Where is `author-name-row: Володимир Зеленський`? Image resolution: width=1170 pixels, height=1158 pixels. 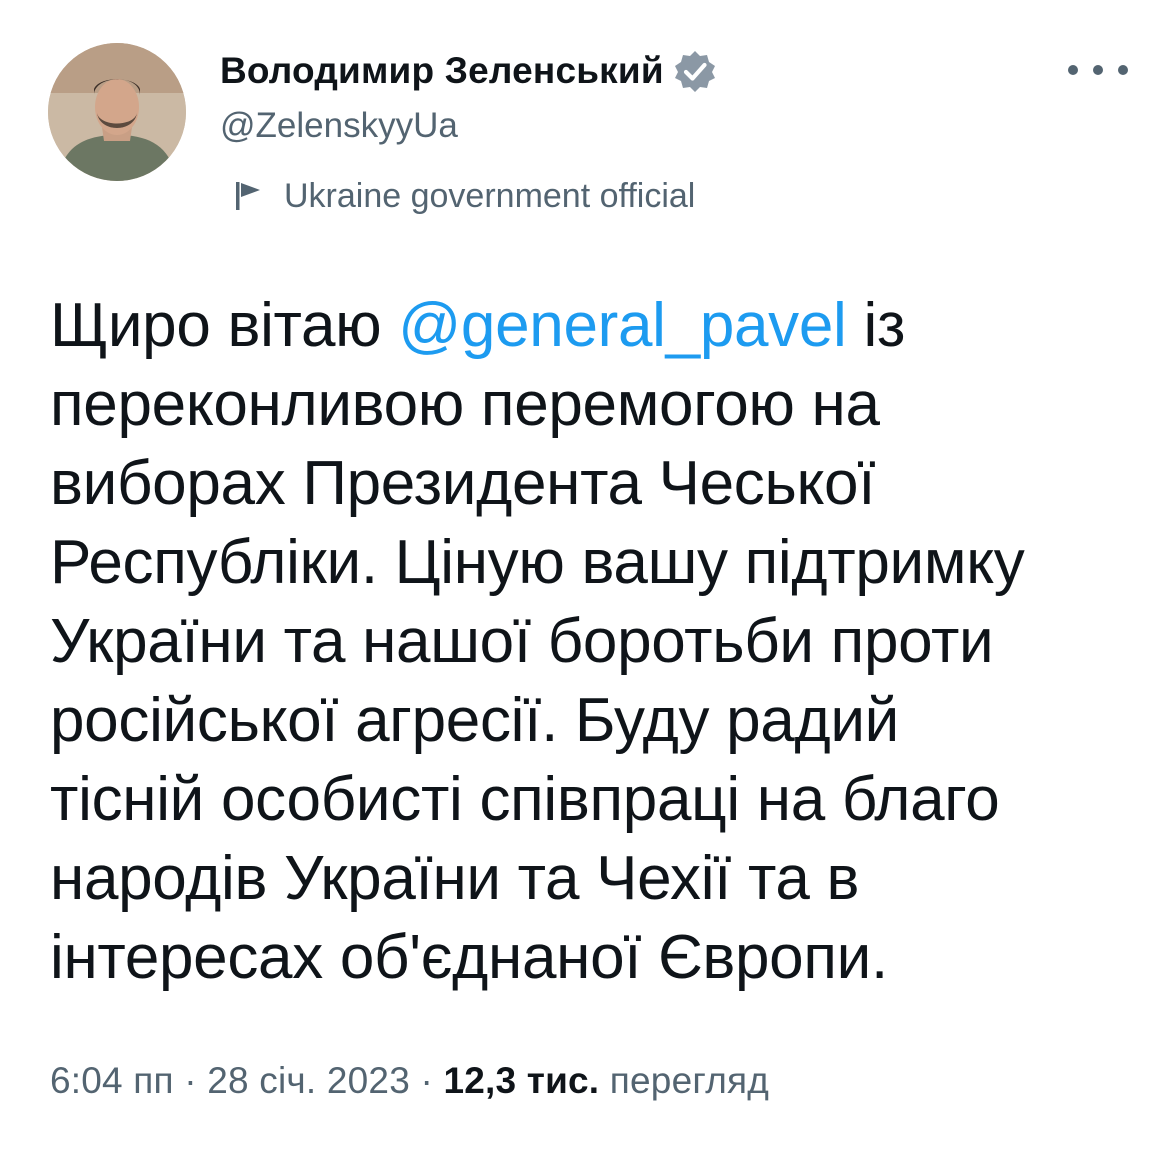 author-name-row: Володимир Зеленський is located at coordinates (469, 71).